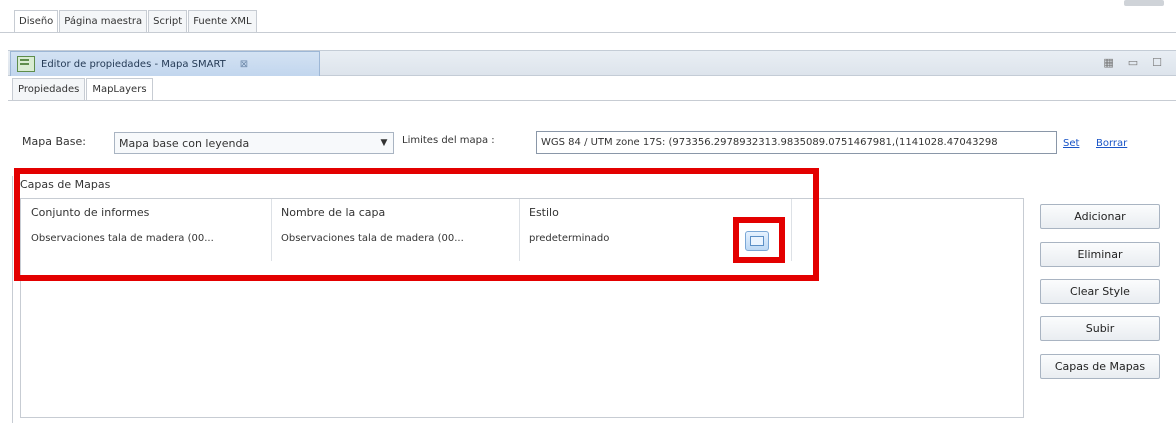 The image size is (1176, 423). I want to click on tab-xml-source: Fuente XML, so click(222, 21).